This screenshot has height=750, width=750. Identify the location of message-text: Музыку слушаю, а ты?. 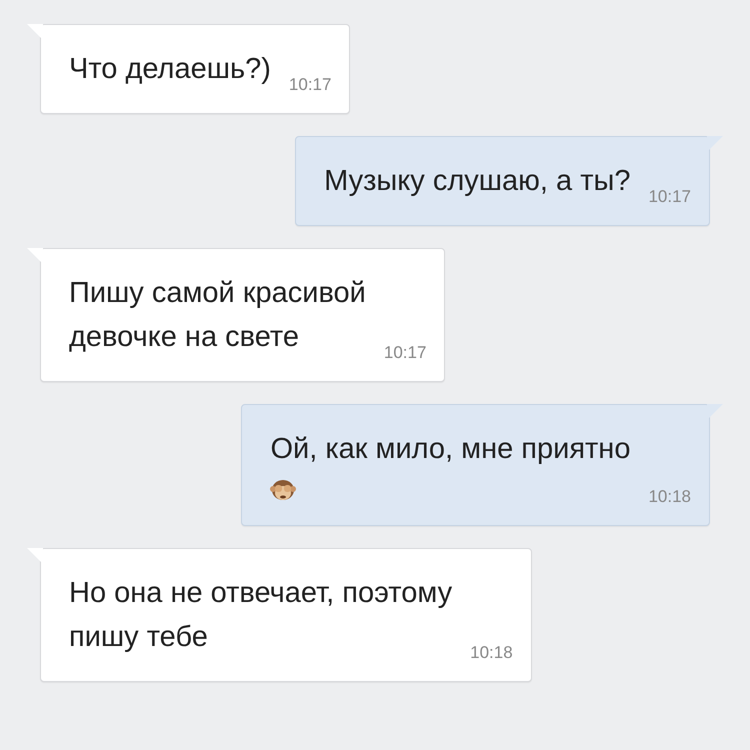
(477, 181).